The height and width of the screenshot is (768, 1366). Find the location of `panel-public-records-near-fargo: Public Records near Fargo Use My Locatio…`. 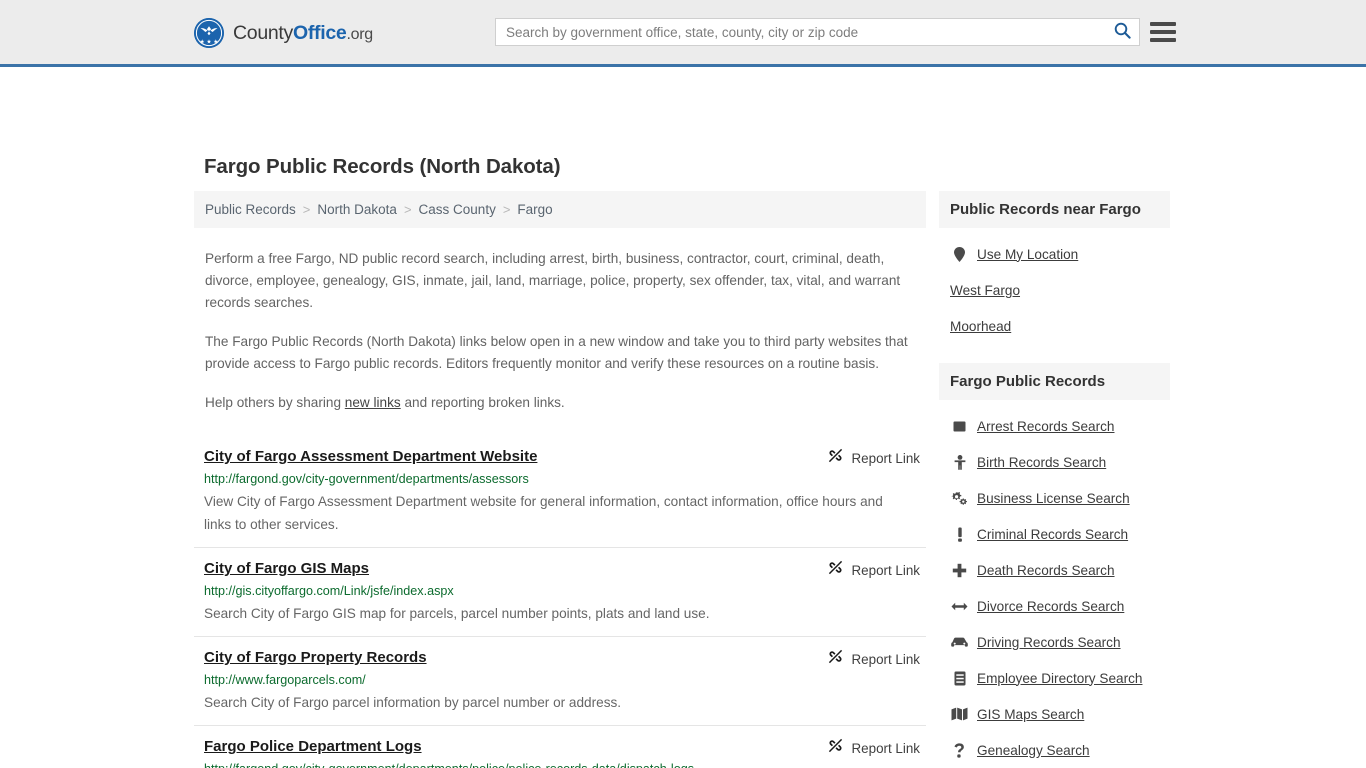

panel-public-records-near-fargo: Public Records near Fargo Use My Locatio… is located at coordinates (1054, 267).